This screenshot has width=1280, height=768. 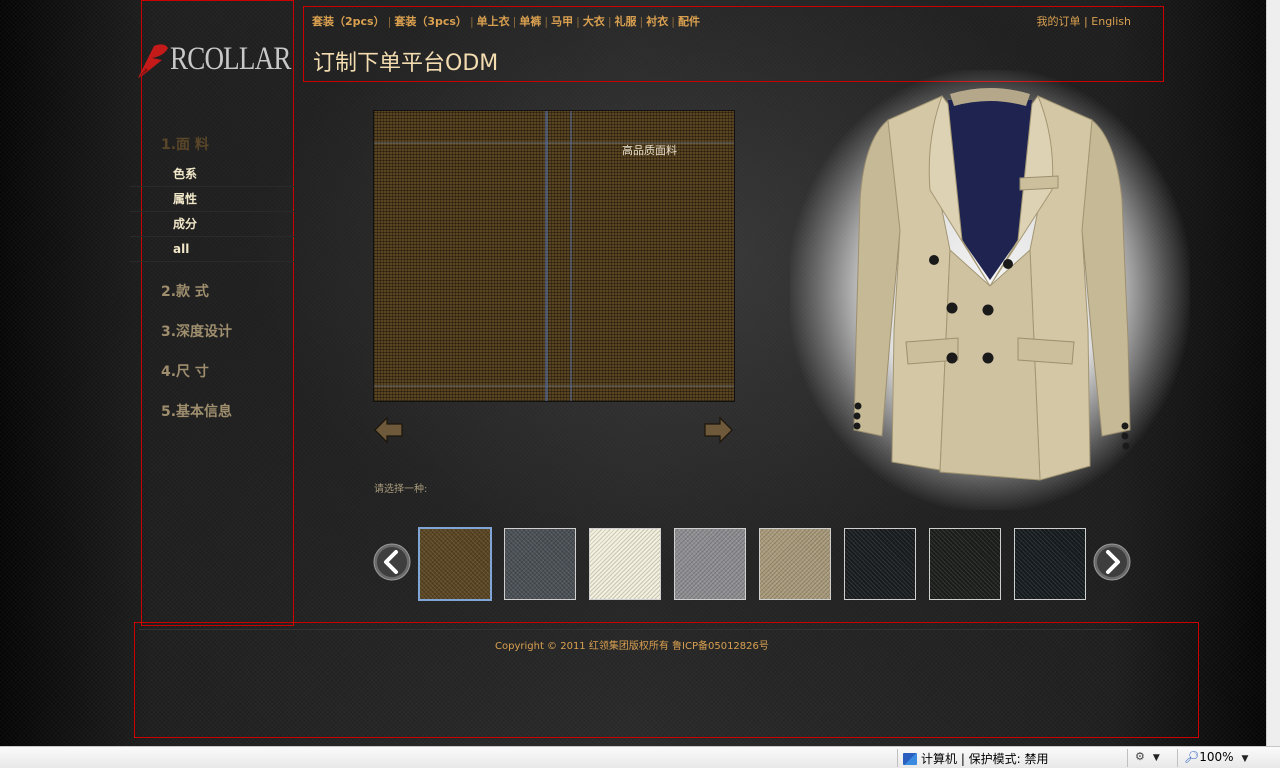 What do you see at coordinates (212, 331) in the screenshot?
I see `step-detail-design: 3.深度设计` at bounding box center [212, 331].